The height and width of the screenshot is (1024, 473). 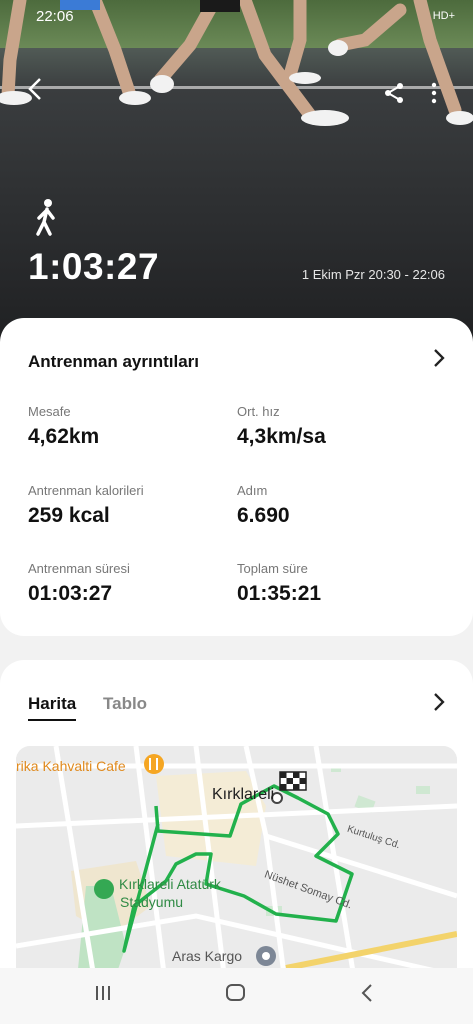 I want to click on metric-workout-time: Antrenman süresi 01:03:27, so click(x=79, y=583).